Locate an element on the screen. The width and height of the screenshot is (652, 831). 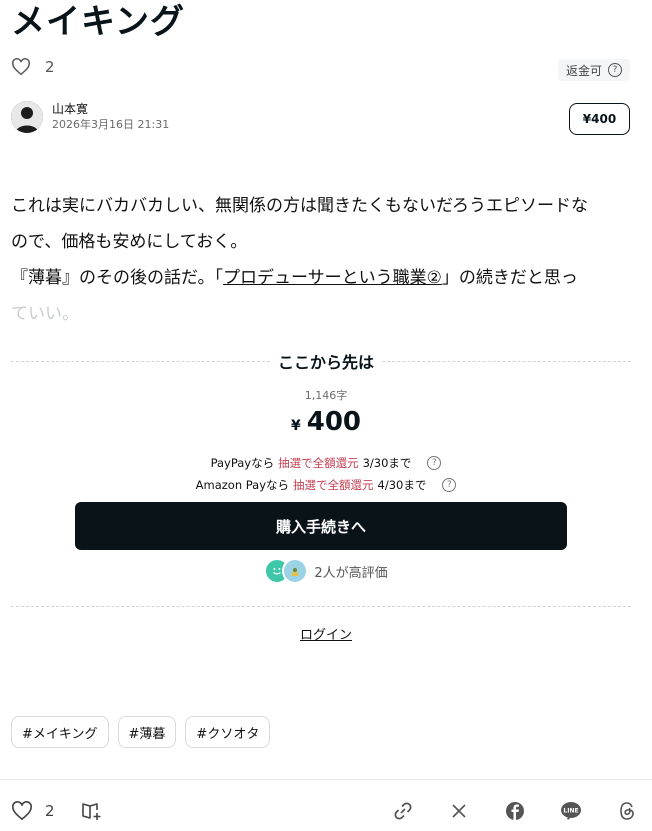
line-icon: LINE is located at coordinates (571, 811).